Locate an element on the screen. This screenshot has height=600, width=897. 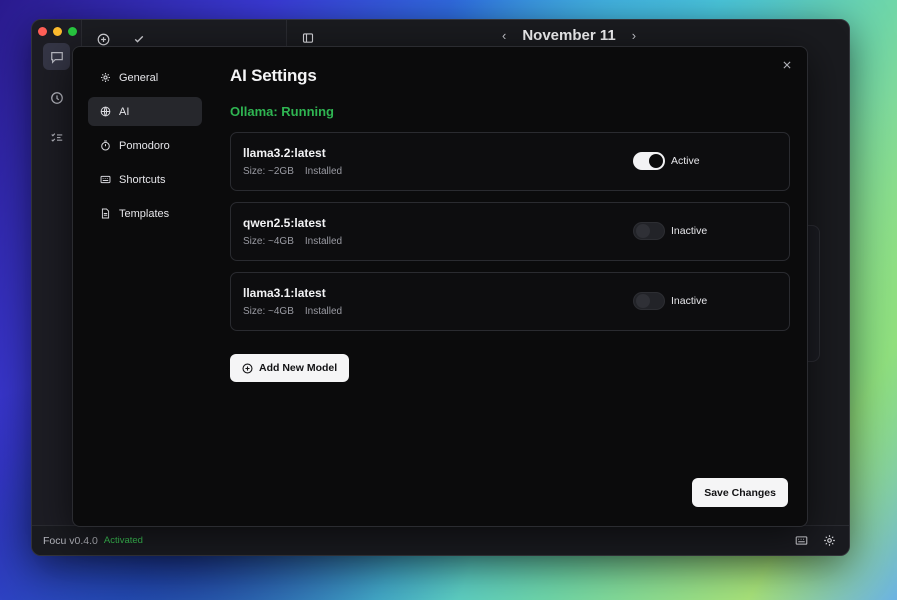
add-model-button: Add New Model is located at coordinates (290, 368).